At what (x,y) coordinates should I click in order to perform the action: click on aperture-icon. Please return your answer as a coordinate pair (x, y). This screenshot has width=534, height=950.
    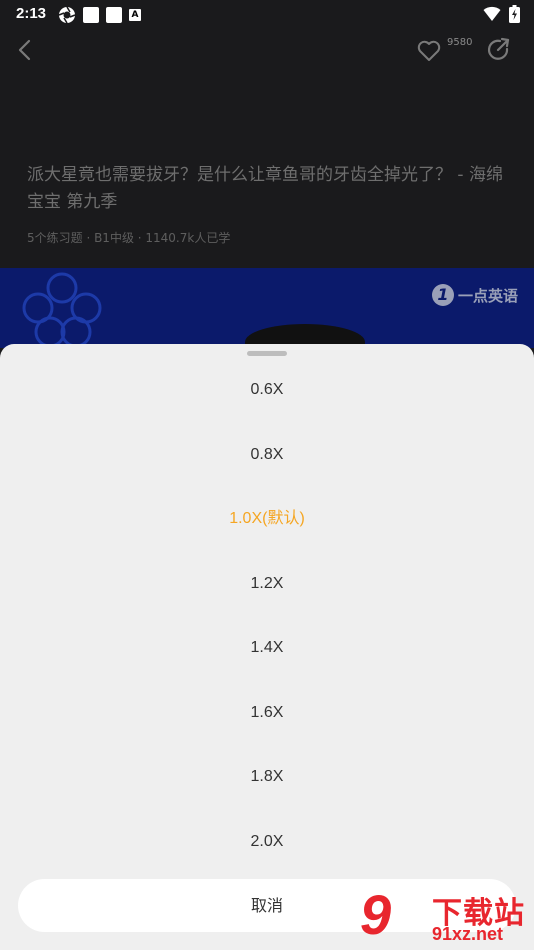
    Looking at the image, I should click on (67, 15).